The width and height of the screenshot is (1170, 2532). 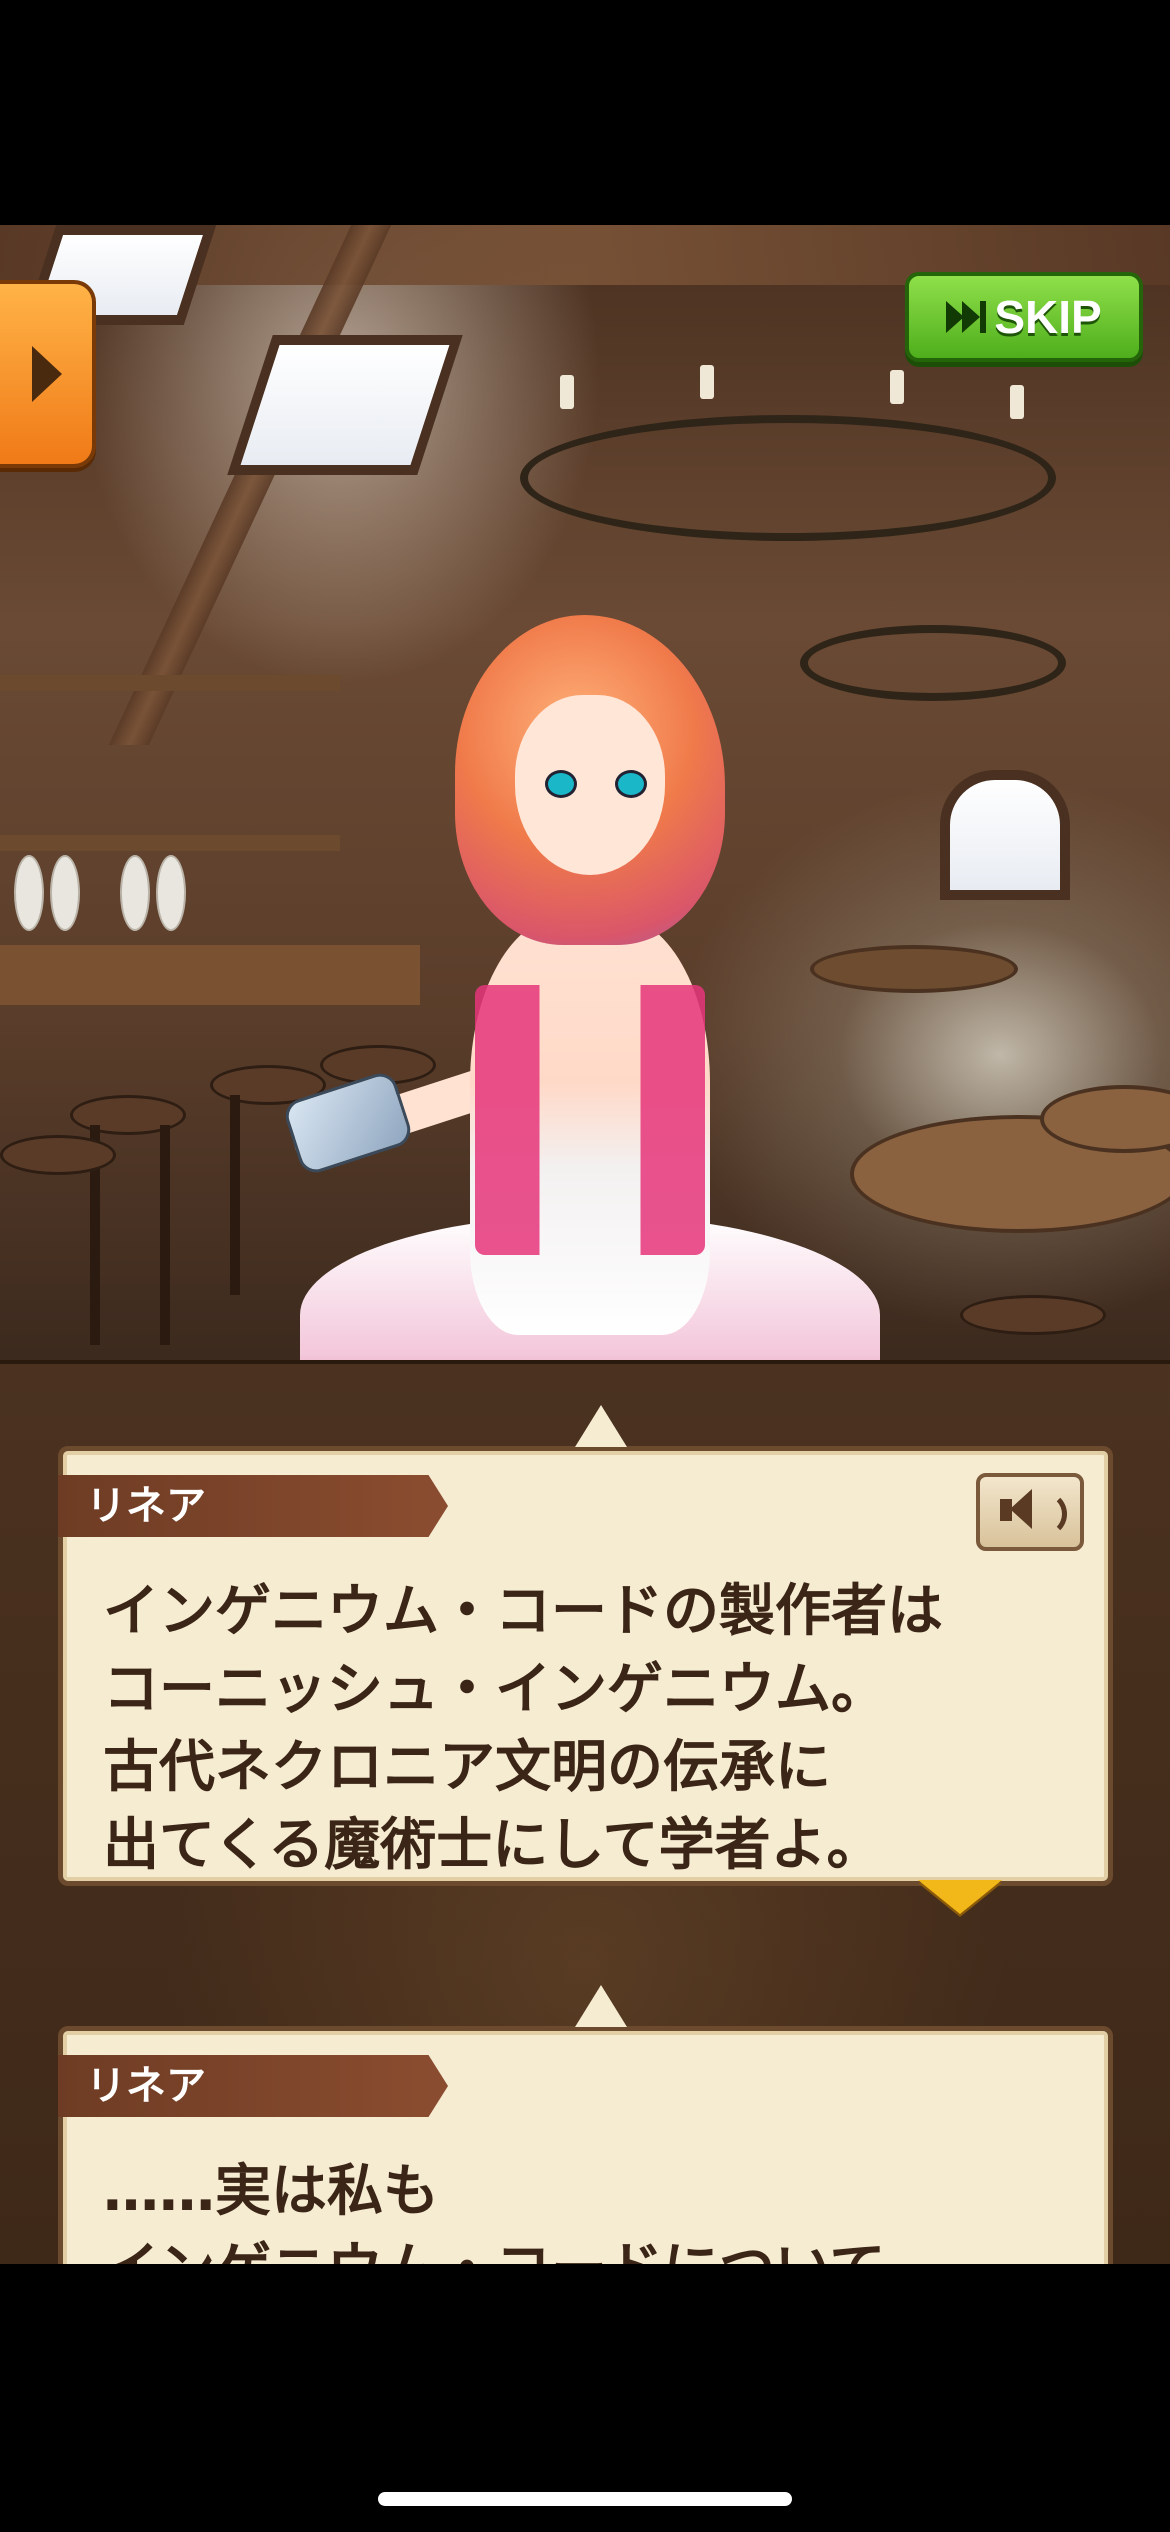 What do you see at coordinates (1030, 1512) in the screenshot?
I see `voice-replay-button` at bounding box center [1030, 1512].